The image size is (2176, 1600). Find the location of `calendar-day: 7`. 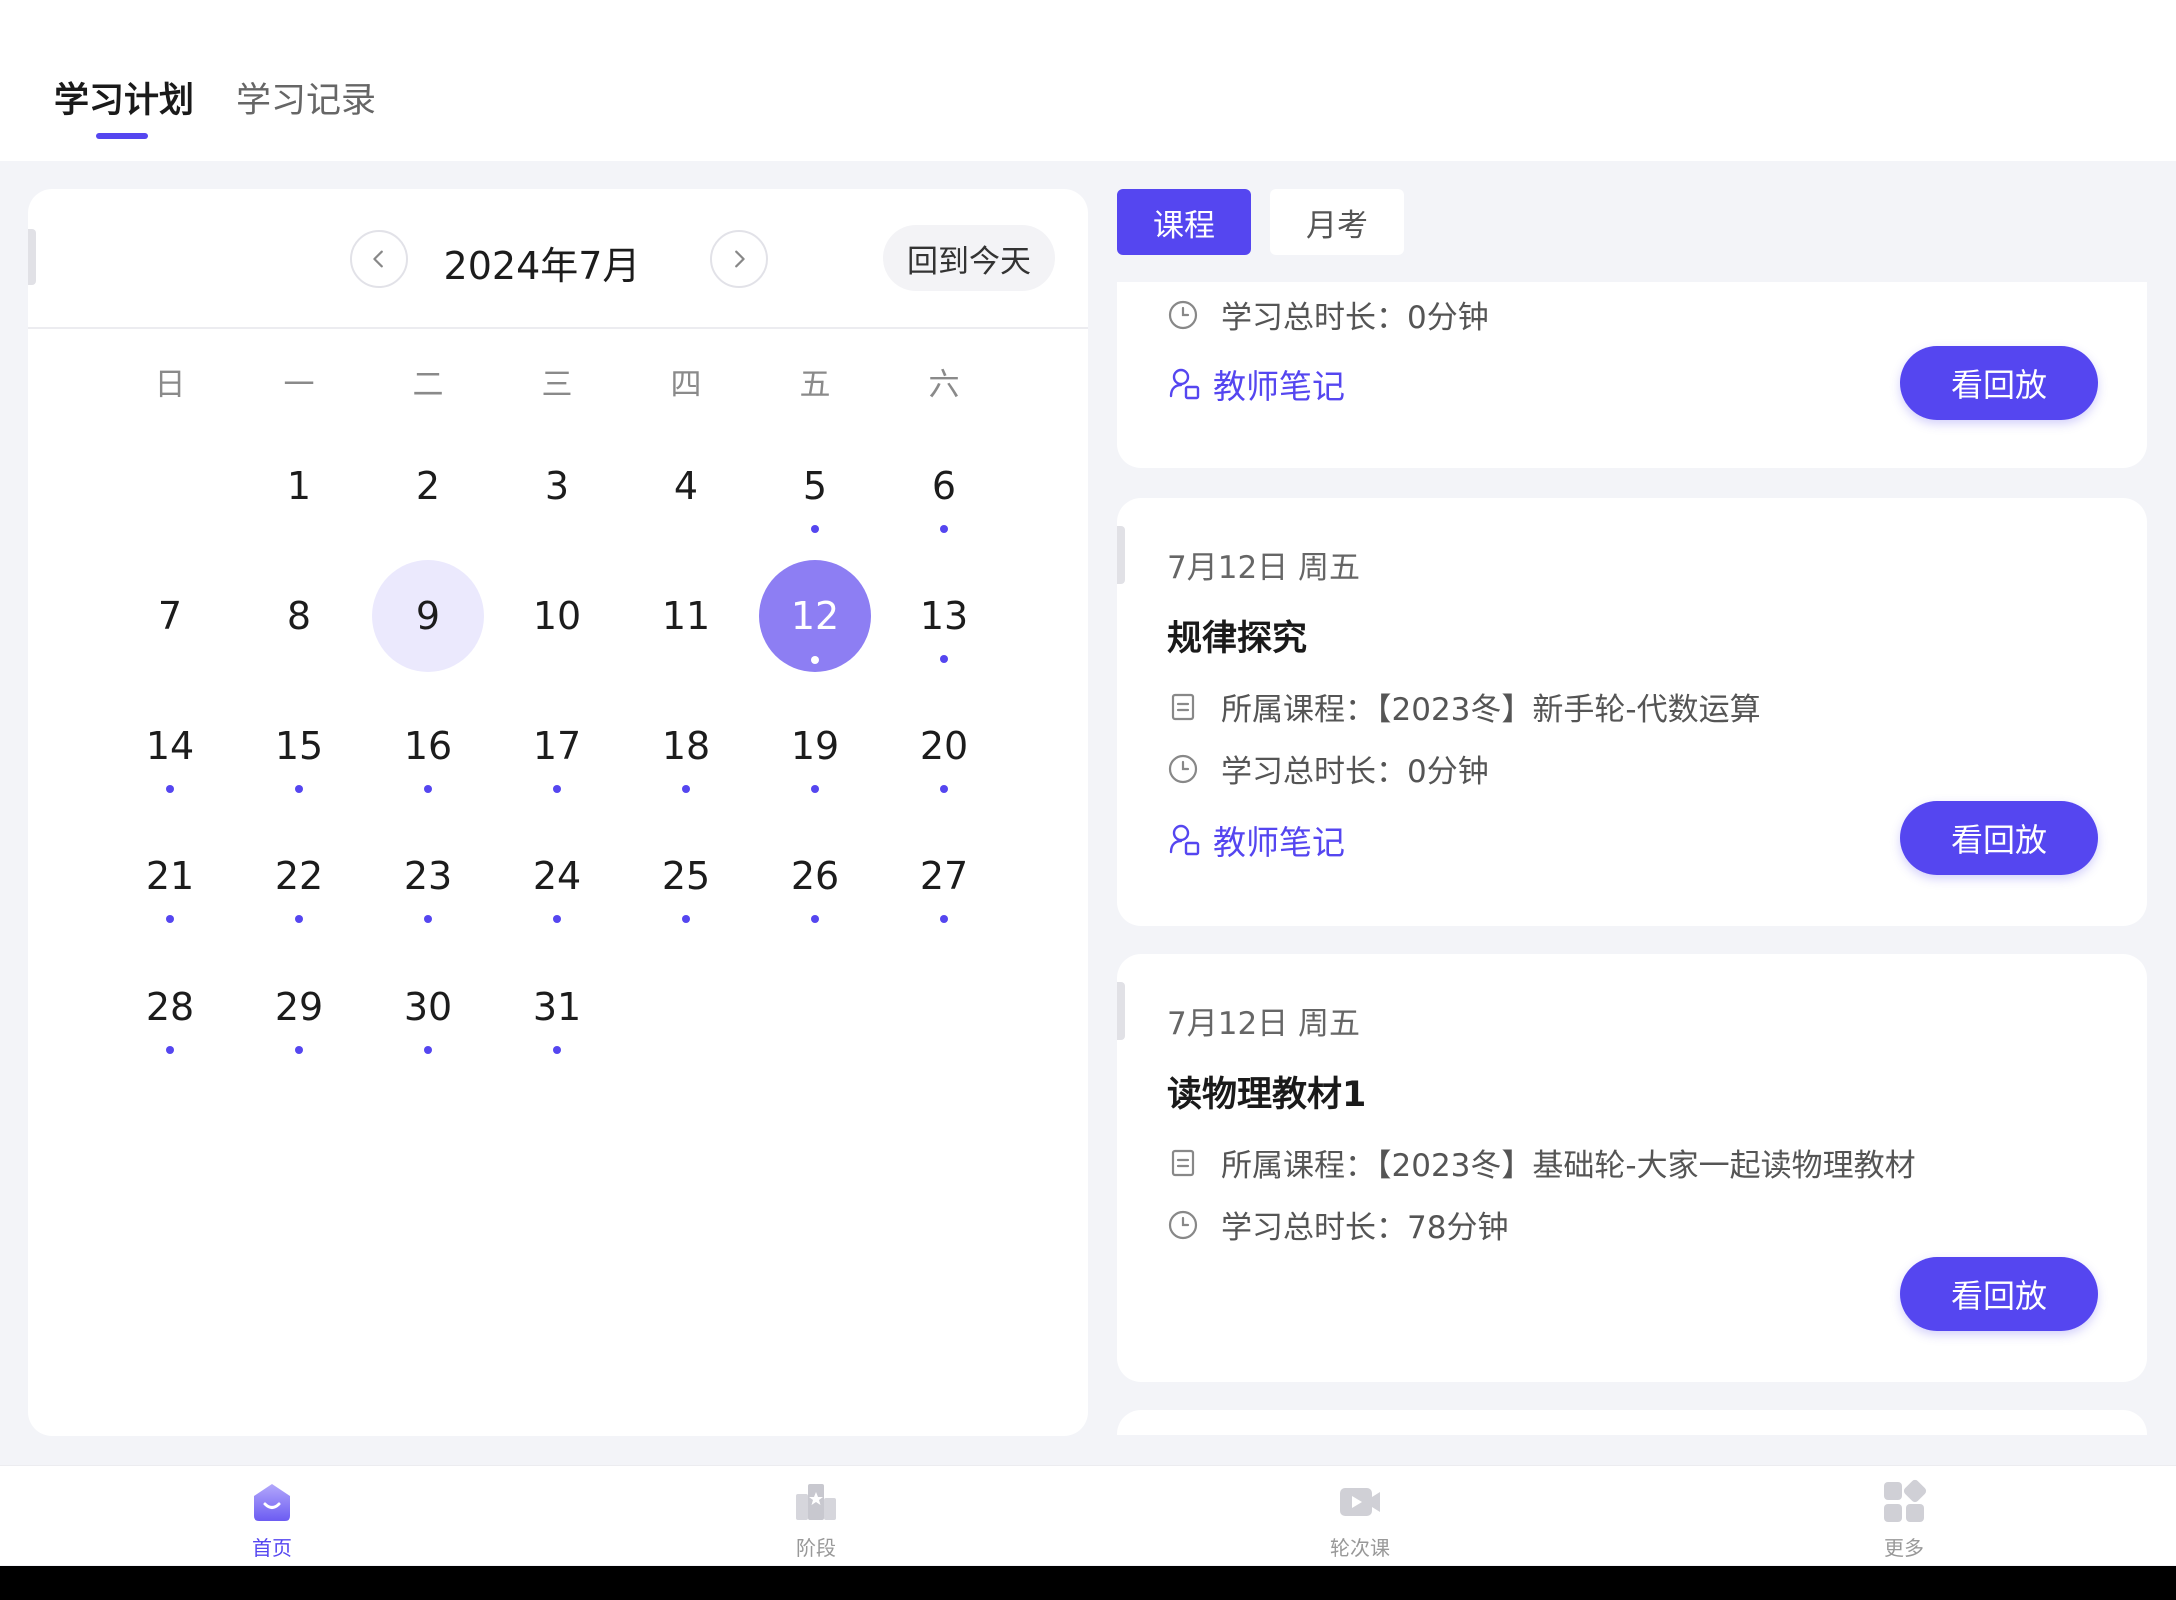

calendar-day: 7 is located at coordinates (170, 616).